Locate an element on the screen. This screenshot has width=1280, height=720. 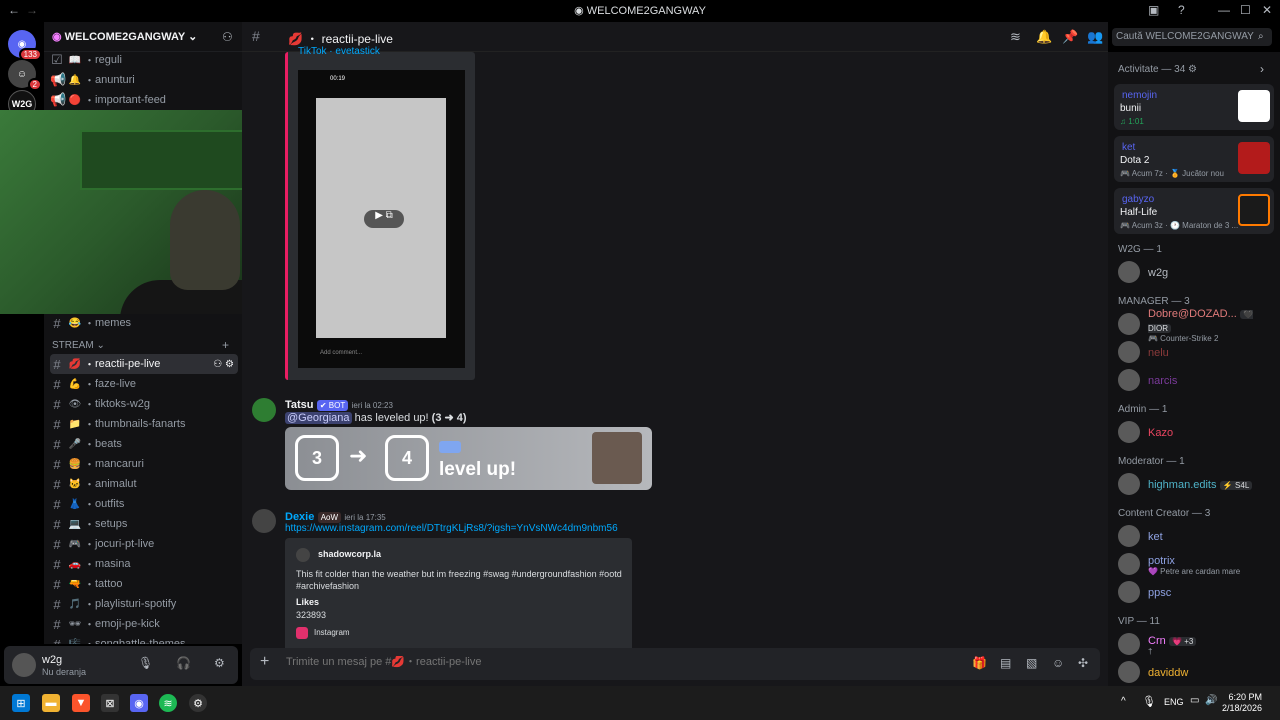
category-stream: STREAM ⌄ is located at coordinates (78, 345).